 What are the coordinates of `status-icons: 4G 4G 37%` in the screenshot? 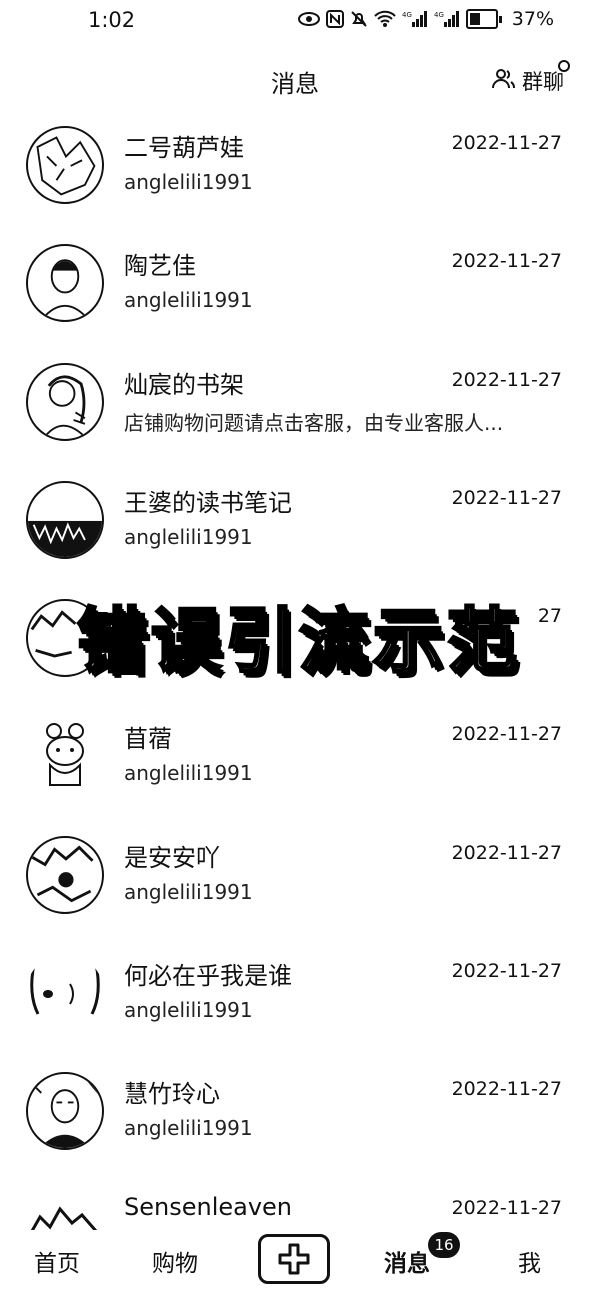 It's located at (425, 19).